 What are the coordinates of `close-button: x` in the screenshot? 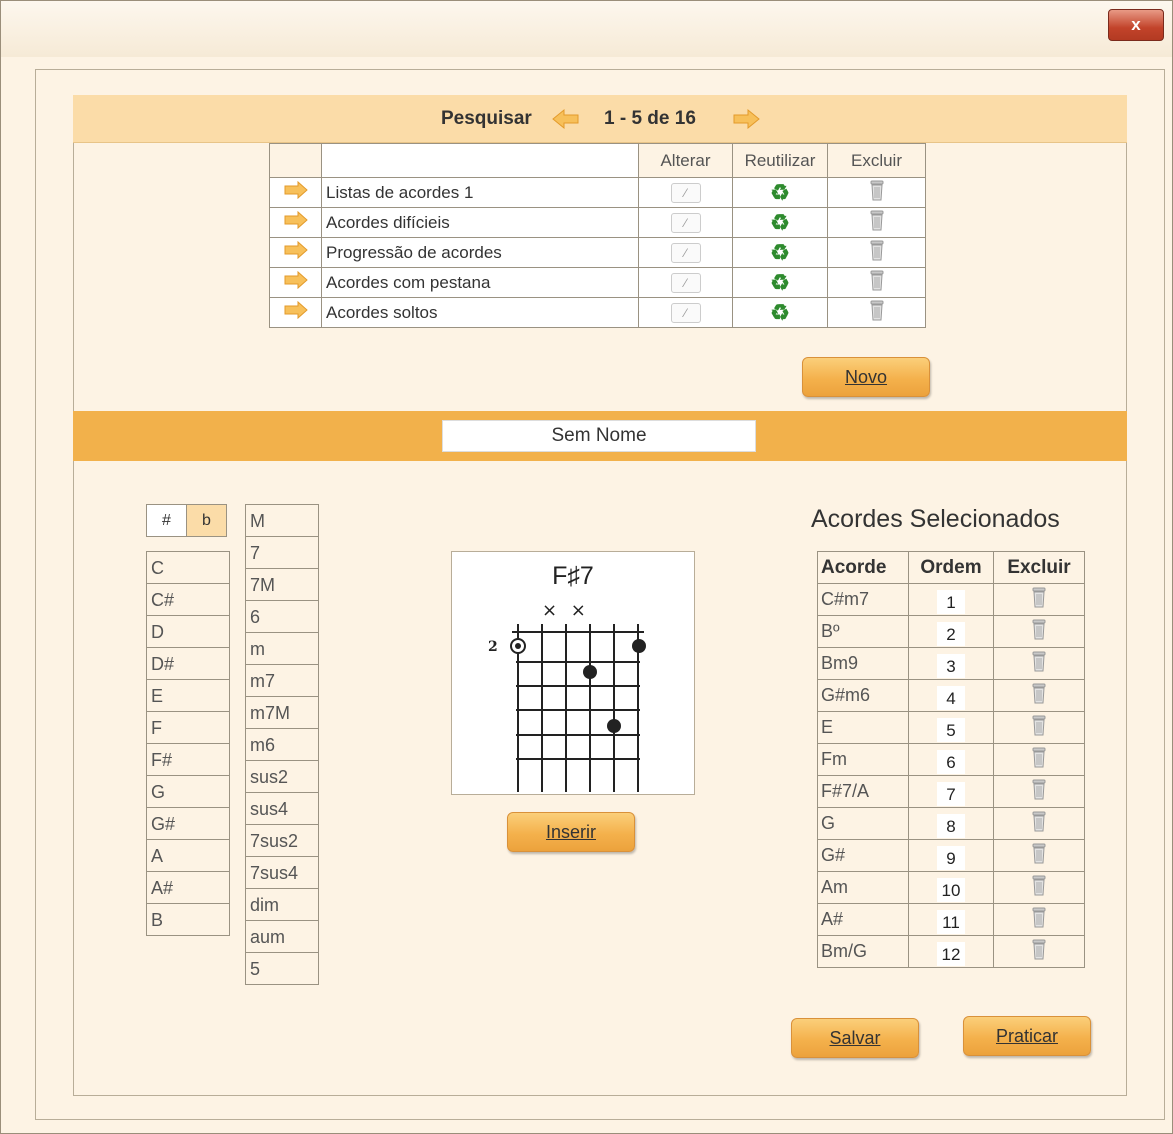 It's located at (1136, 25).